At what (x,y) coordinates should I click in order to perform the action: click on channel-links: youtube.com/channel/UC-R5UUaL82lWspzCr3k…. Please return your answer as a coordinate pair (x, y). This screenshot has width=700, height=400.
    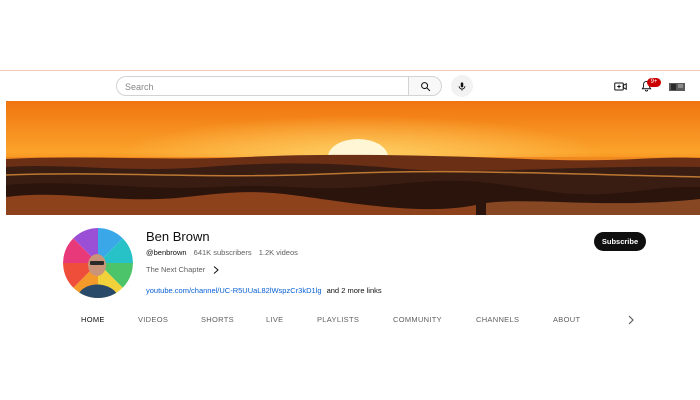
    Looking at the image, I should click on (264, 290).